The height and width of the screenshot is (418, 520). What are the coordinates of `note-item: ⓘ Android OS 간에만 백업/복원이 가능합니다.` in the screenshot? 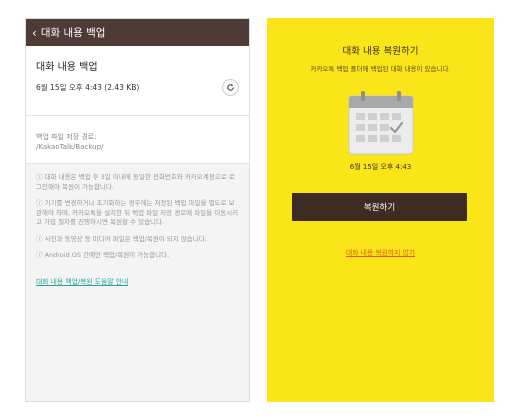 It's located at (103, 255).